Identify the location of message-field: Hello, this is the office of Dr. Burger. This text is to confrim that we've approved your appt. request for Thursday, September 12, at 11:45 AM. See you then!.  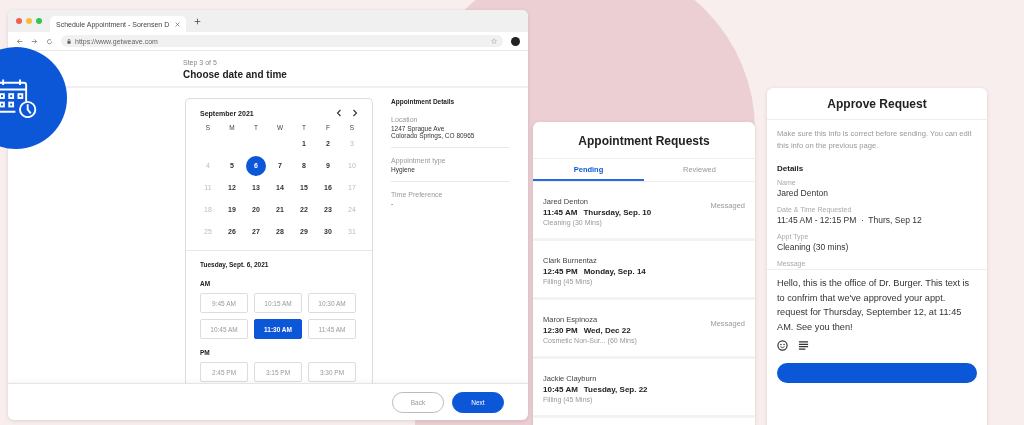
(877, 305).